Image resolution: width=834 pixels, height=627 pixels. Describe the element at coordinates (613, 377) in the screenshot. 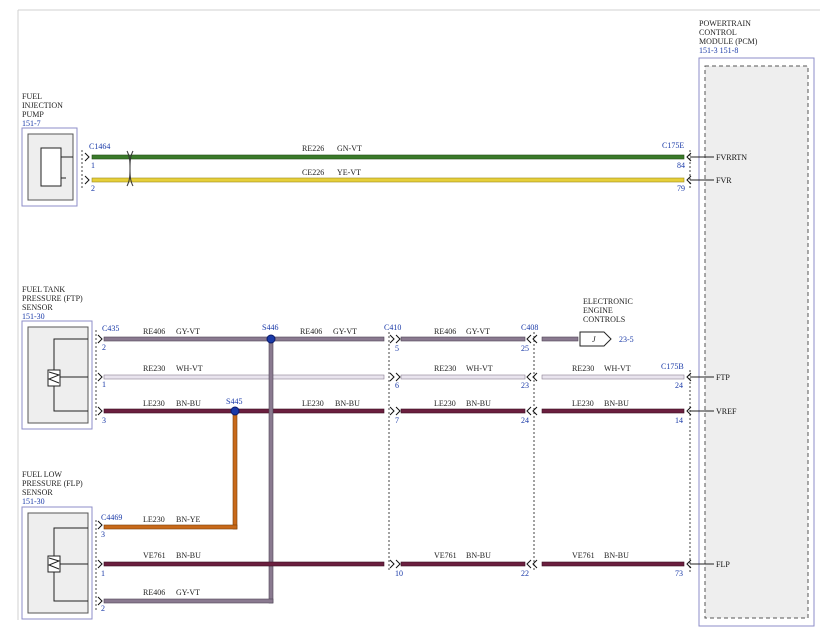

I see `wire-re230-c` at that location.